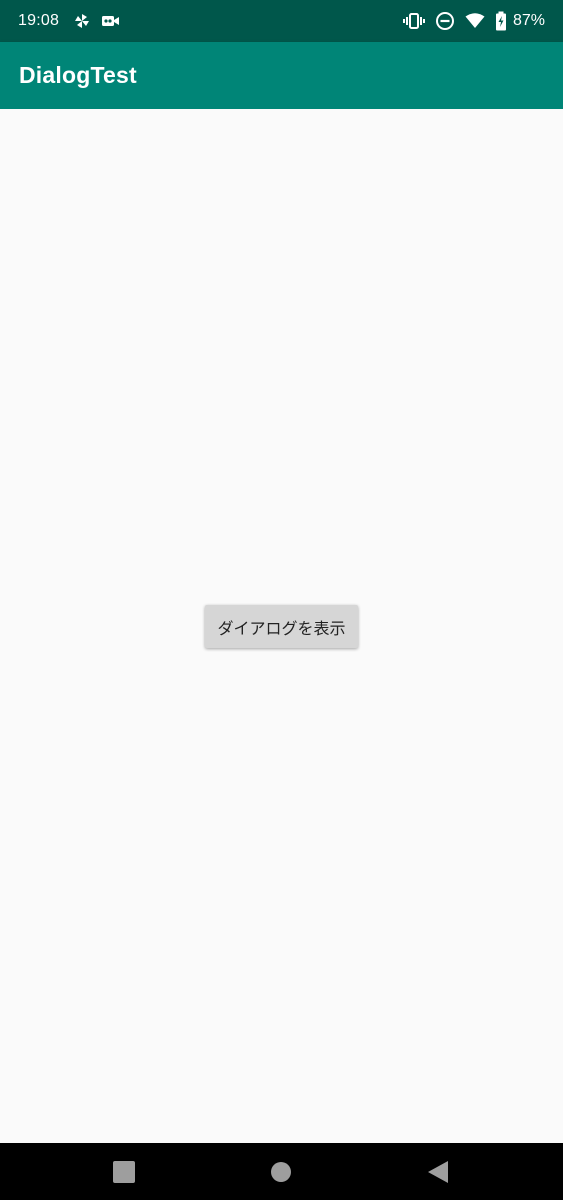  I want to click on status-system-icons: 87%, so click(473, 21).